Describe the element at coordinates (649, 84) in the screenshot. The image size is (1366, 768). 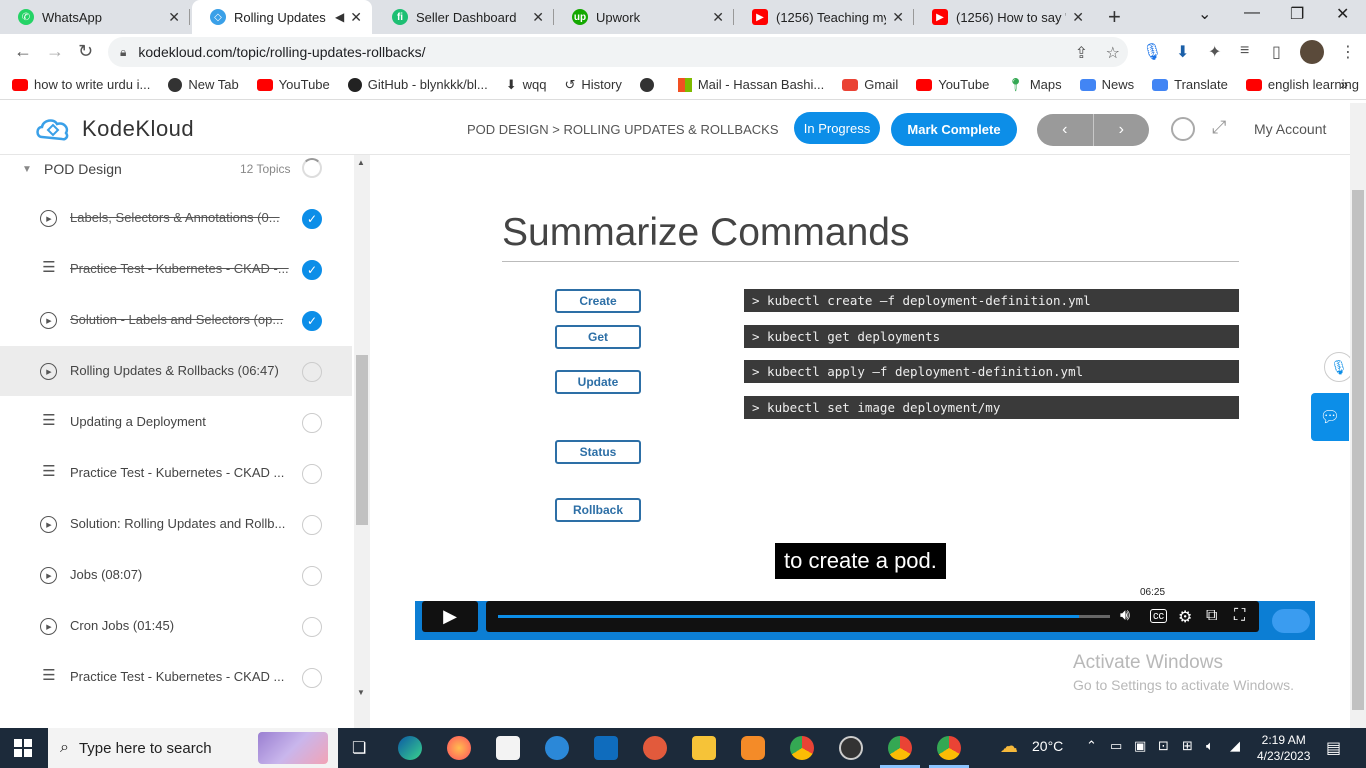
I see `bookmark-item` at that location.